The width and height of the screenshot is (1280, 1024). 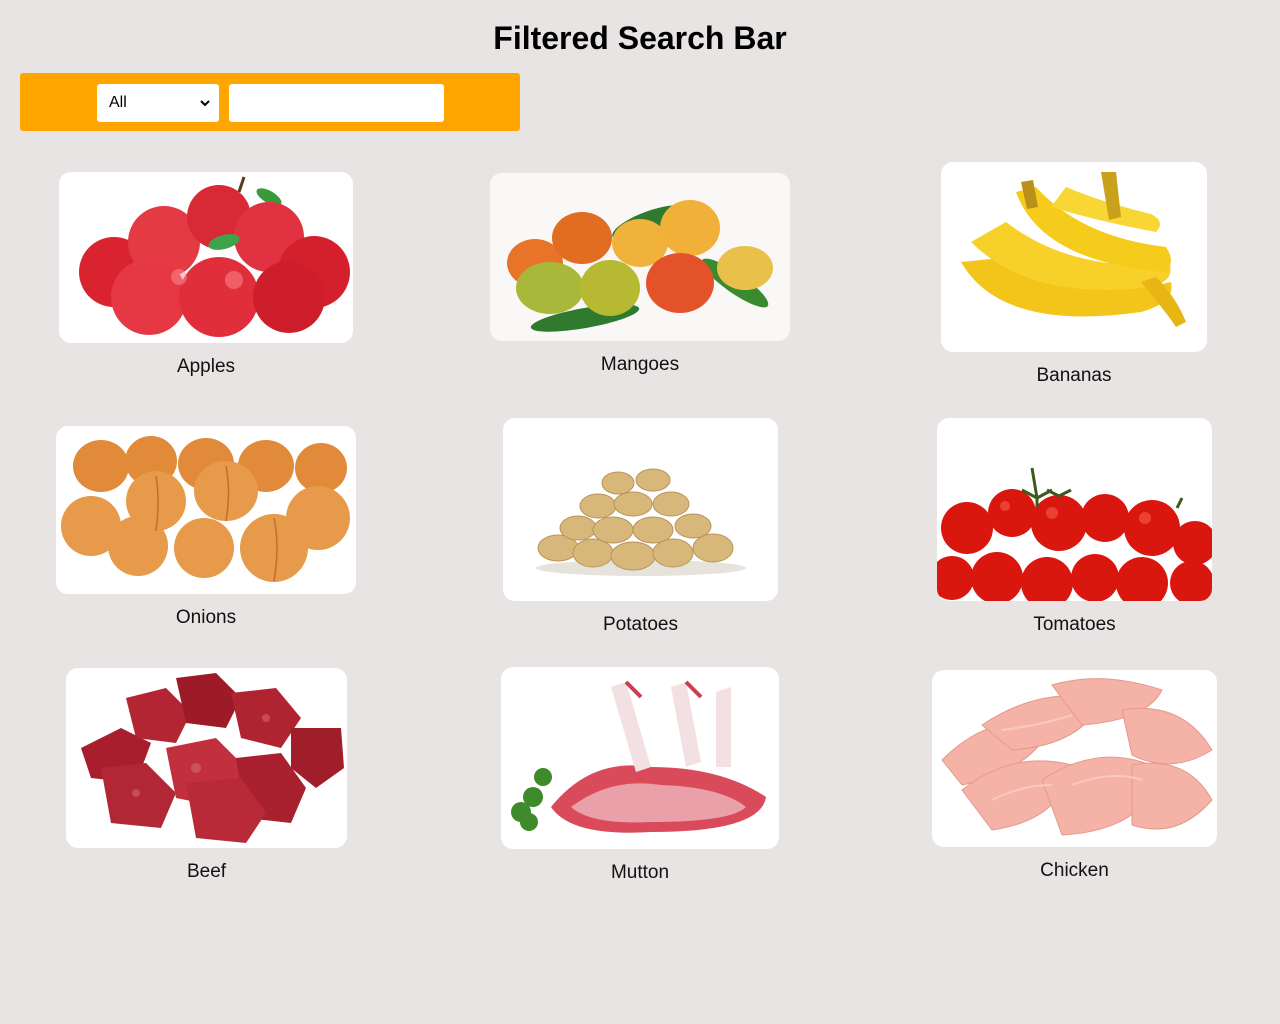 I want to click on product-card-potatoes: Potatoes, so click(x=640, y=529).